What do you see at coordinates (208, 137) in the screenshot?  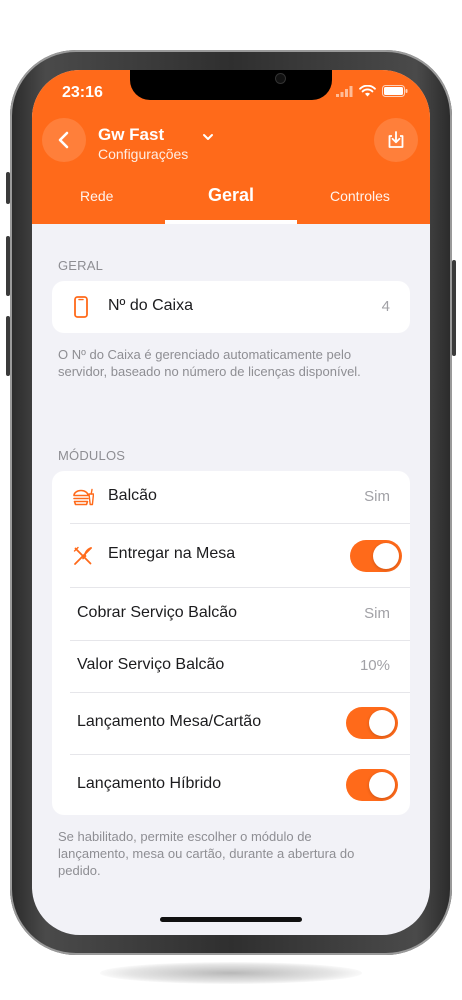 I see `chevron-down-icon` at bounding box center [208, 137].